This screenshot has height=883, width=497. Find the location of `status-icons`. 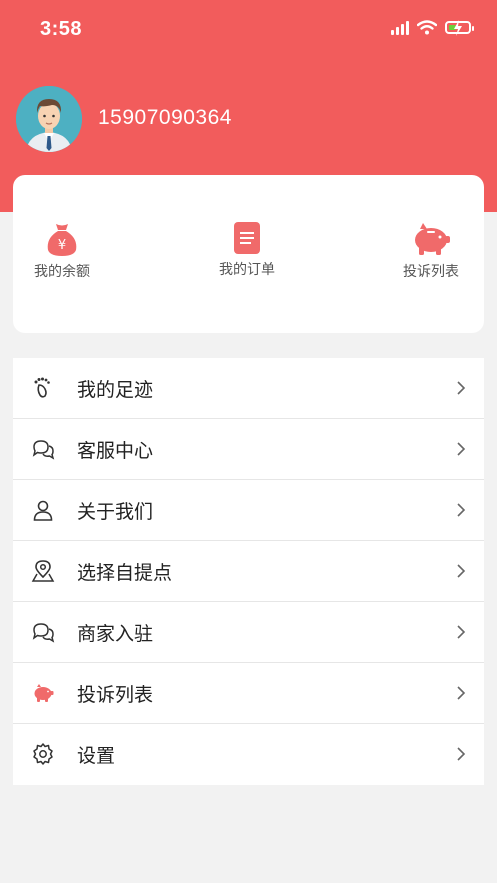

status-icons is located at coordinates (432, 28).